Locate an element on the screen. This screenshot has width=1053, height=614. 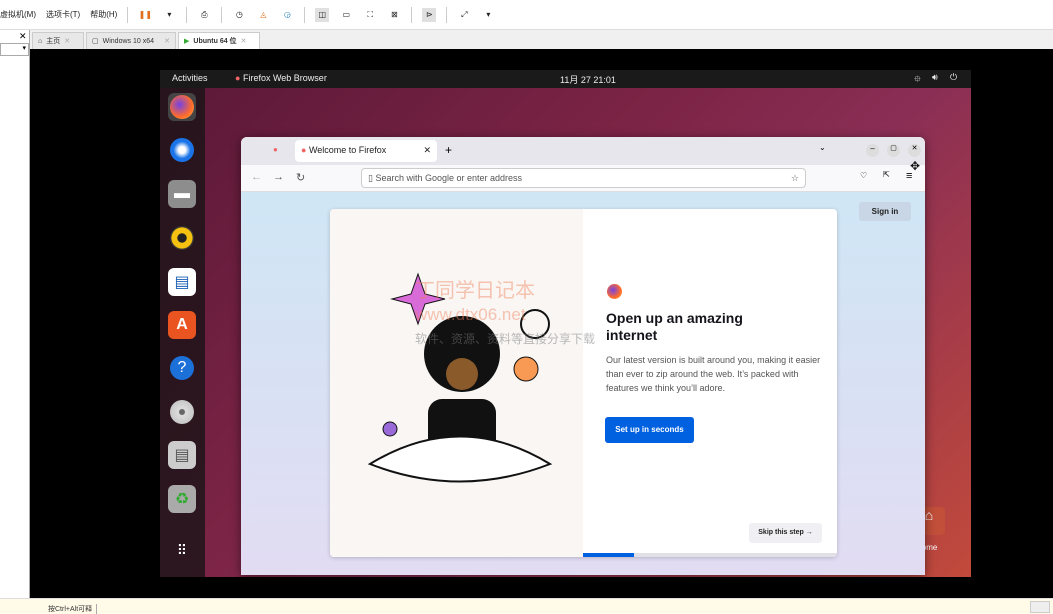
close-window-icon: ✕ is located at coordinates (914, 150).